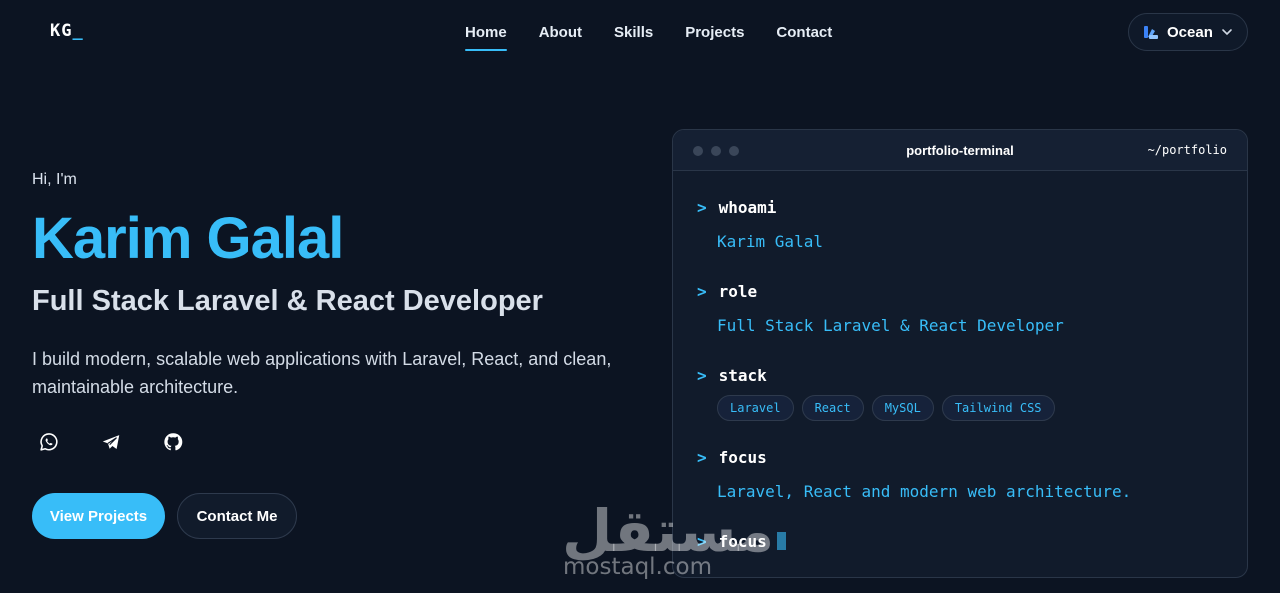 Image resolution: width=1280 pixels, height=593 pixels. What do you see at coordinates (1151, 32) in the screenshot?
I see `palette-icon` at bounding box center [1151, 32].